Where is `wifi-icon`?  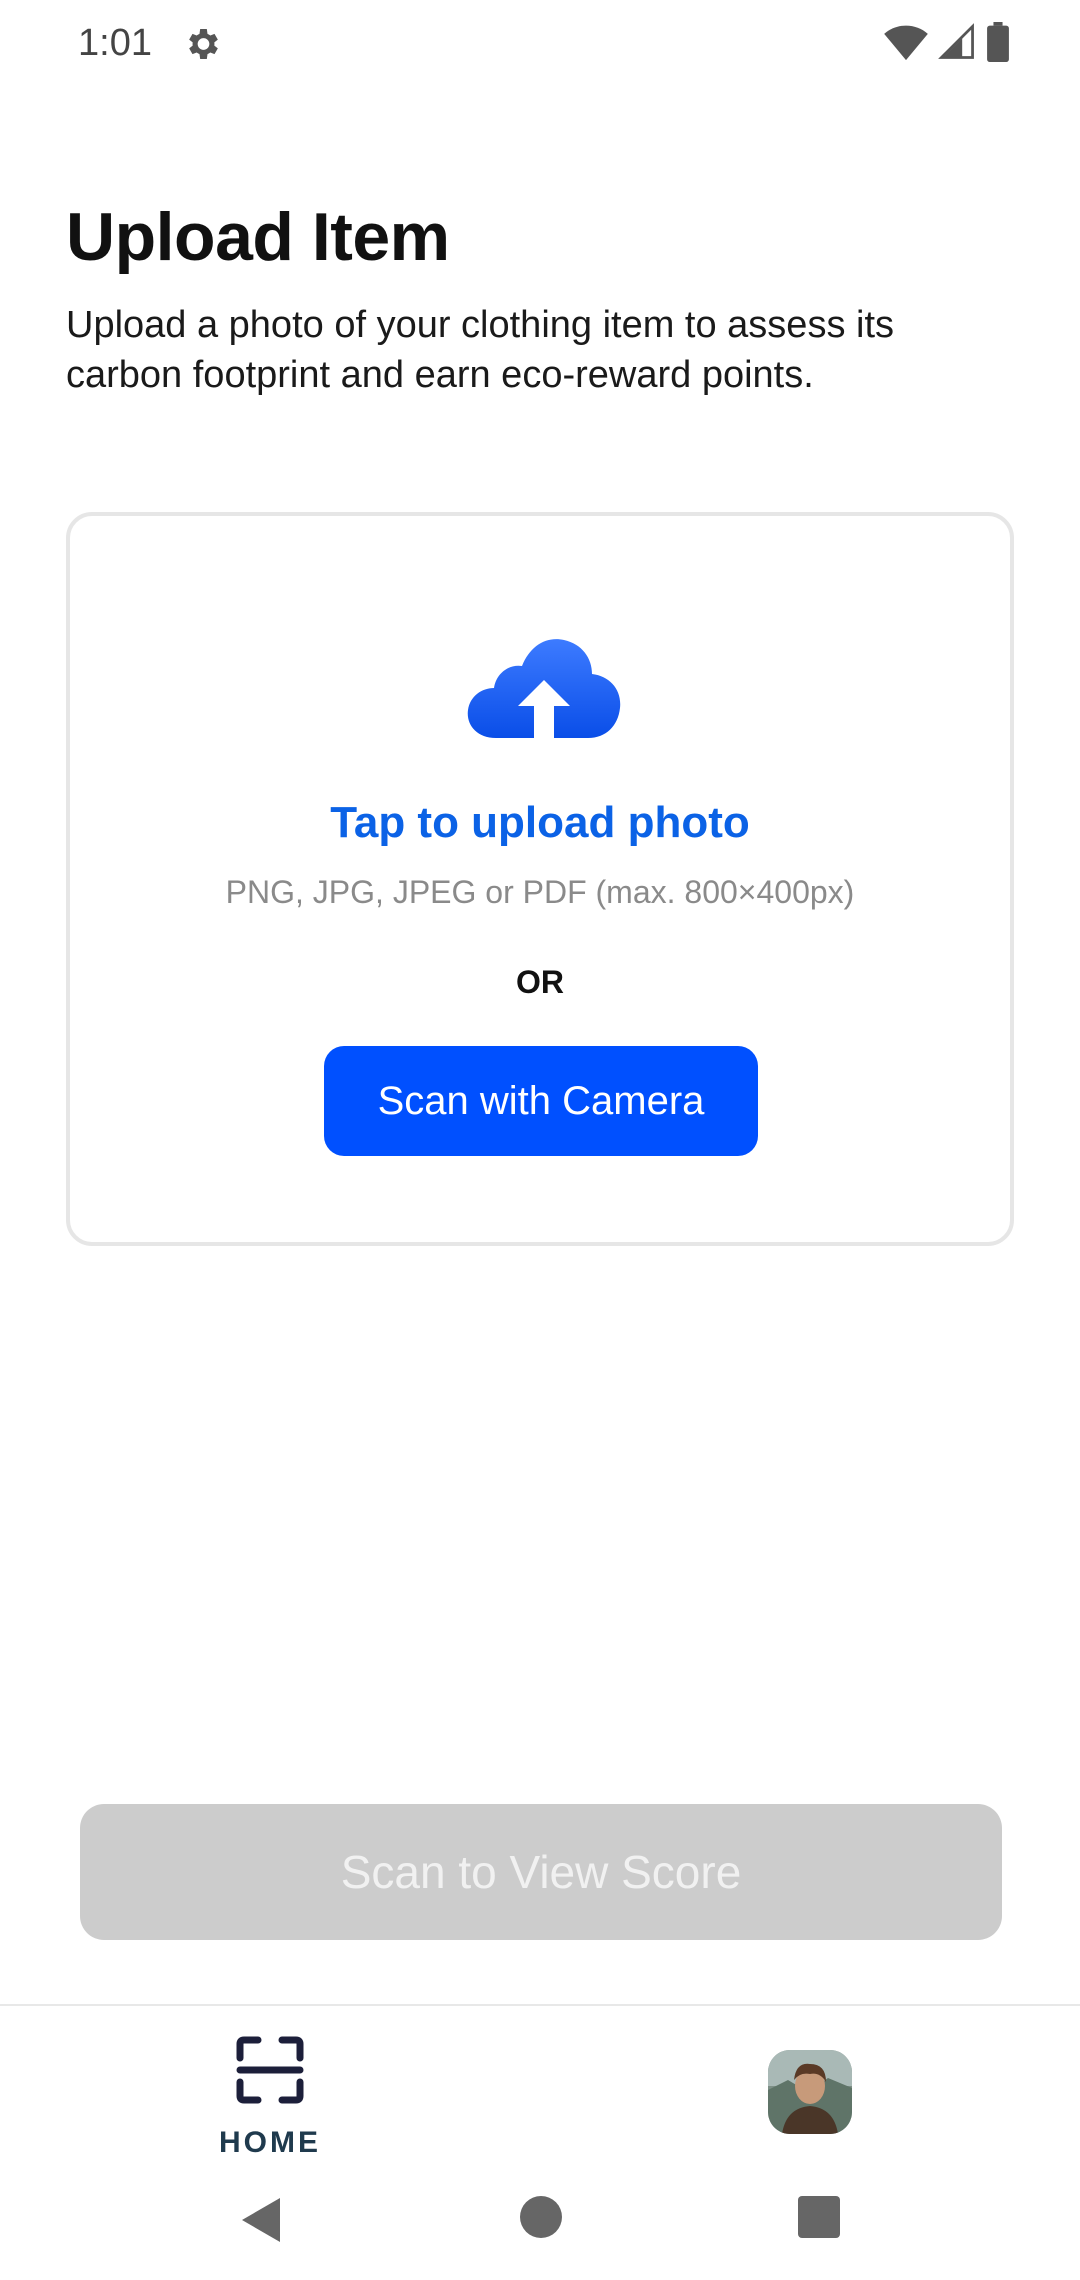 wifi-icon is located at coordinates (906, 42).